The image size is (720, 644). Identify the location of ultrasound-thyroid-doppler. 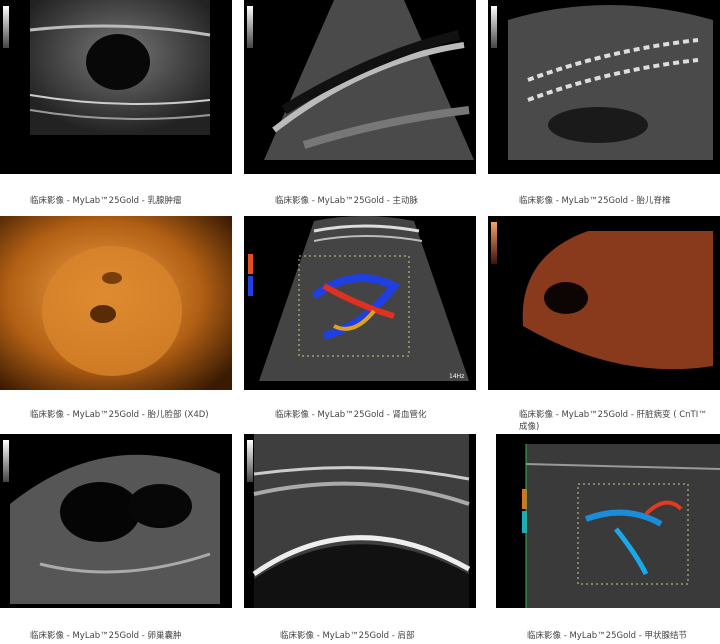
(621, 526).